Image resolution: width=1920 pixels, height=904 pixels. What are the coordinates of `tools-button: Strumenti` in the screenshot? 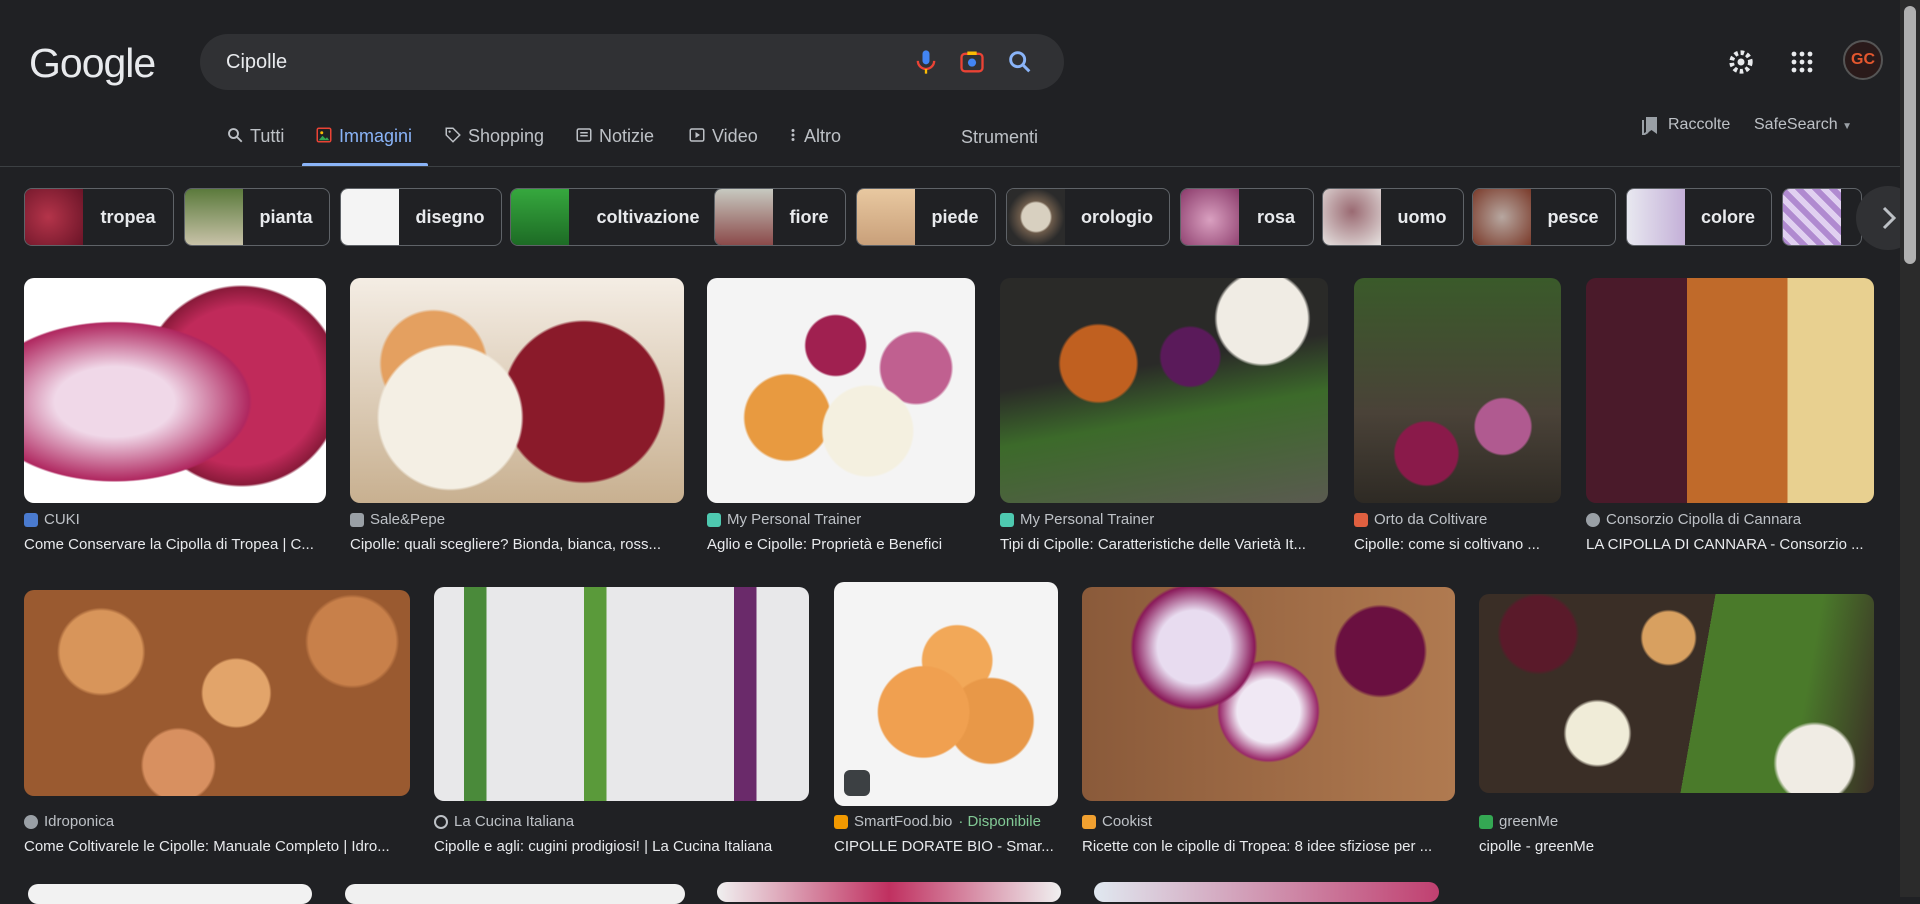 It's located at (999, 137).